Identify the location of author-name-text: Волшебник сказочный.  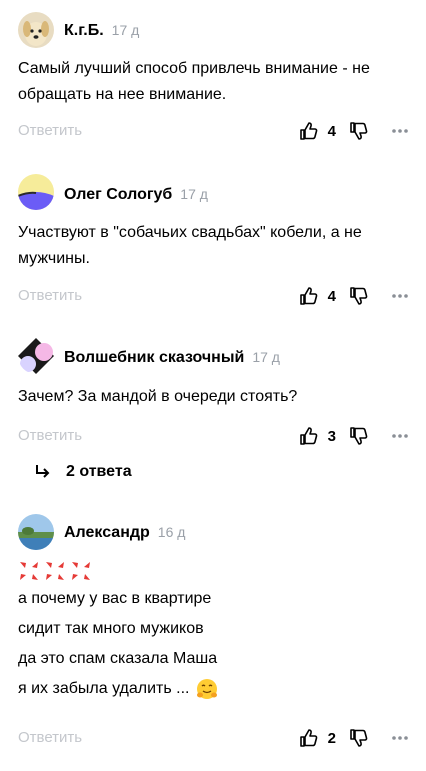
(154, 357).